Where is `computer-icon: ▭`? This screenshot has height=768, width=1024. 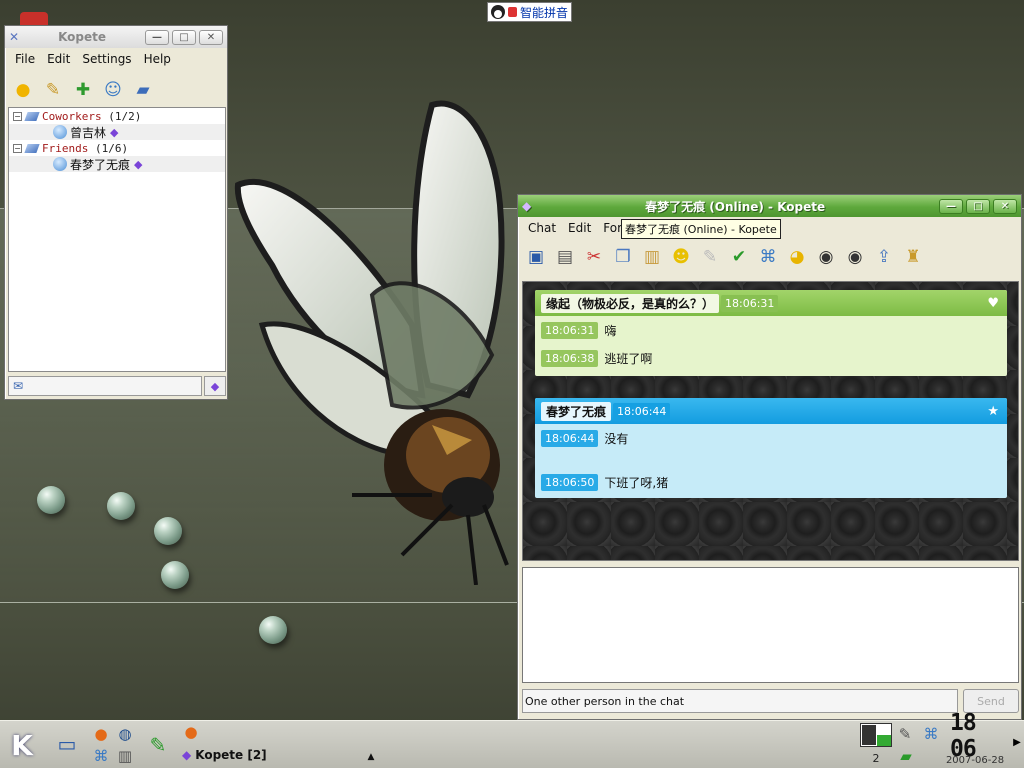
computer-icon: ▭ is located at coordinates (67, 744).